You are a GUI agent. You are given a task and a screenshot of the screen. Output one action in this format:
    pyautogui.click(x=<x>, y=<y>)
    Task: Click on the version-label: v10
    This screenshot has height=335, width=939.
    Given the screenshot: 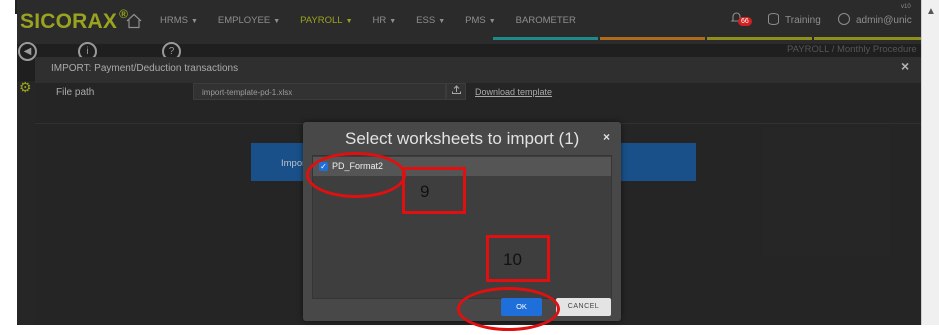 What is the action you would take?
    pyautogui.click(x=906, y=7)
    